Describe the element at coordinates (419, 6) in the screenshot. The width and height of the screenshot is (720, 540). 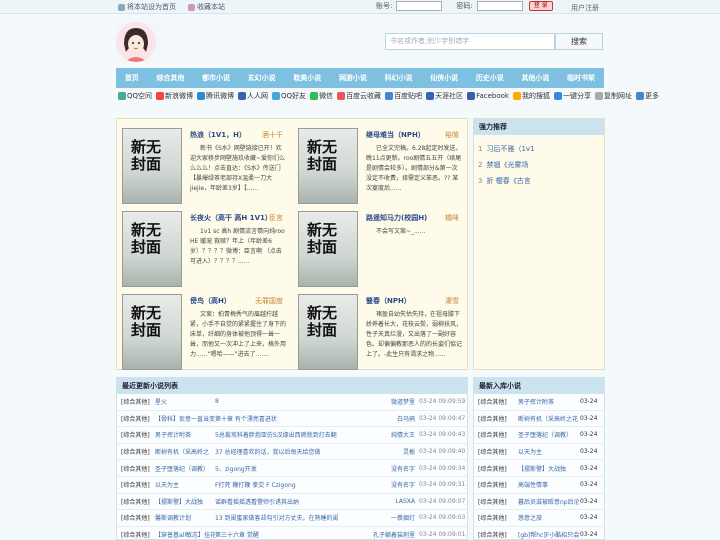
I see `account-input` at that location.